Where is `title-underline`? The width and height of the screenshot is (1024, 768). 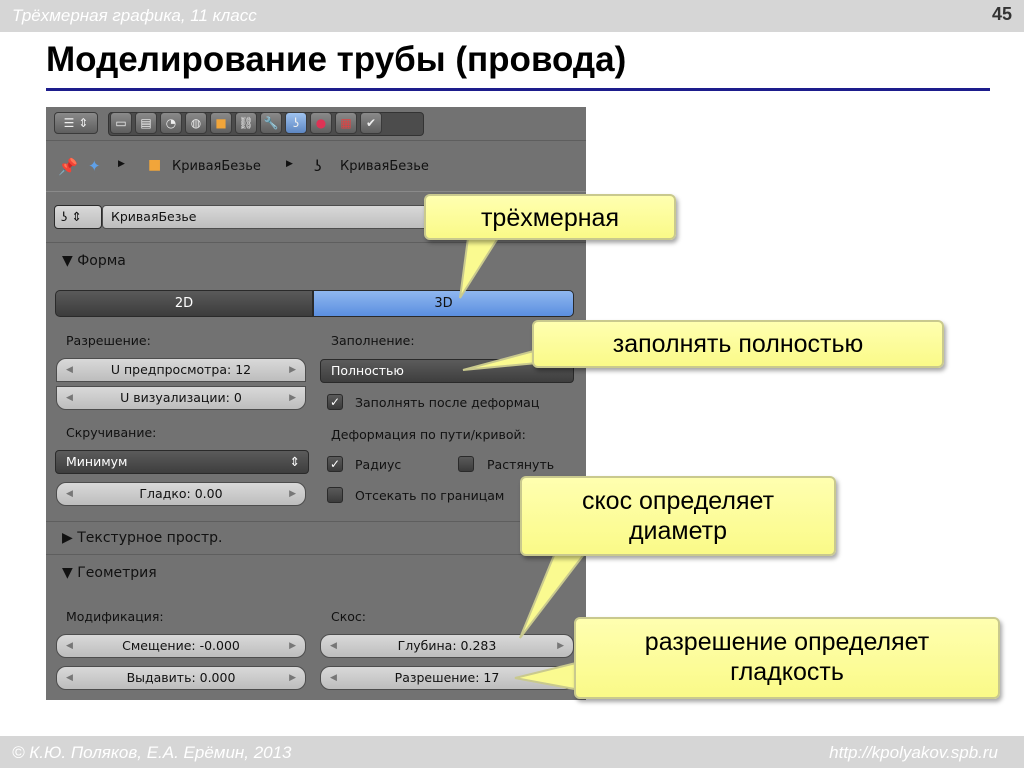 title-underline is located at coordinates (518, 89).